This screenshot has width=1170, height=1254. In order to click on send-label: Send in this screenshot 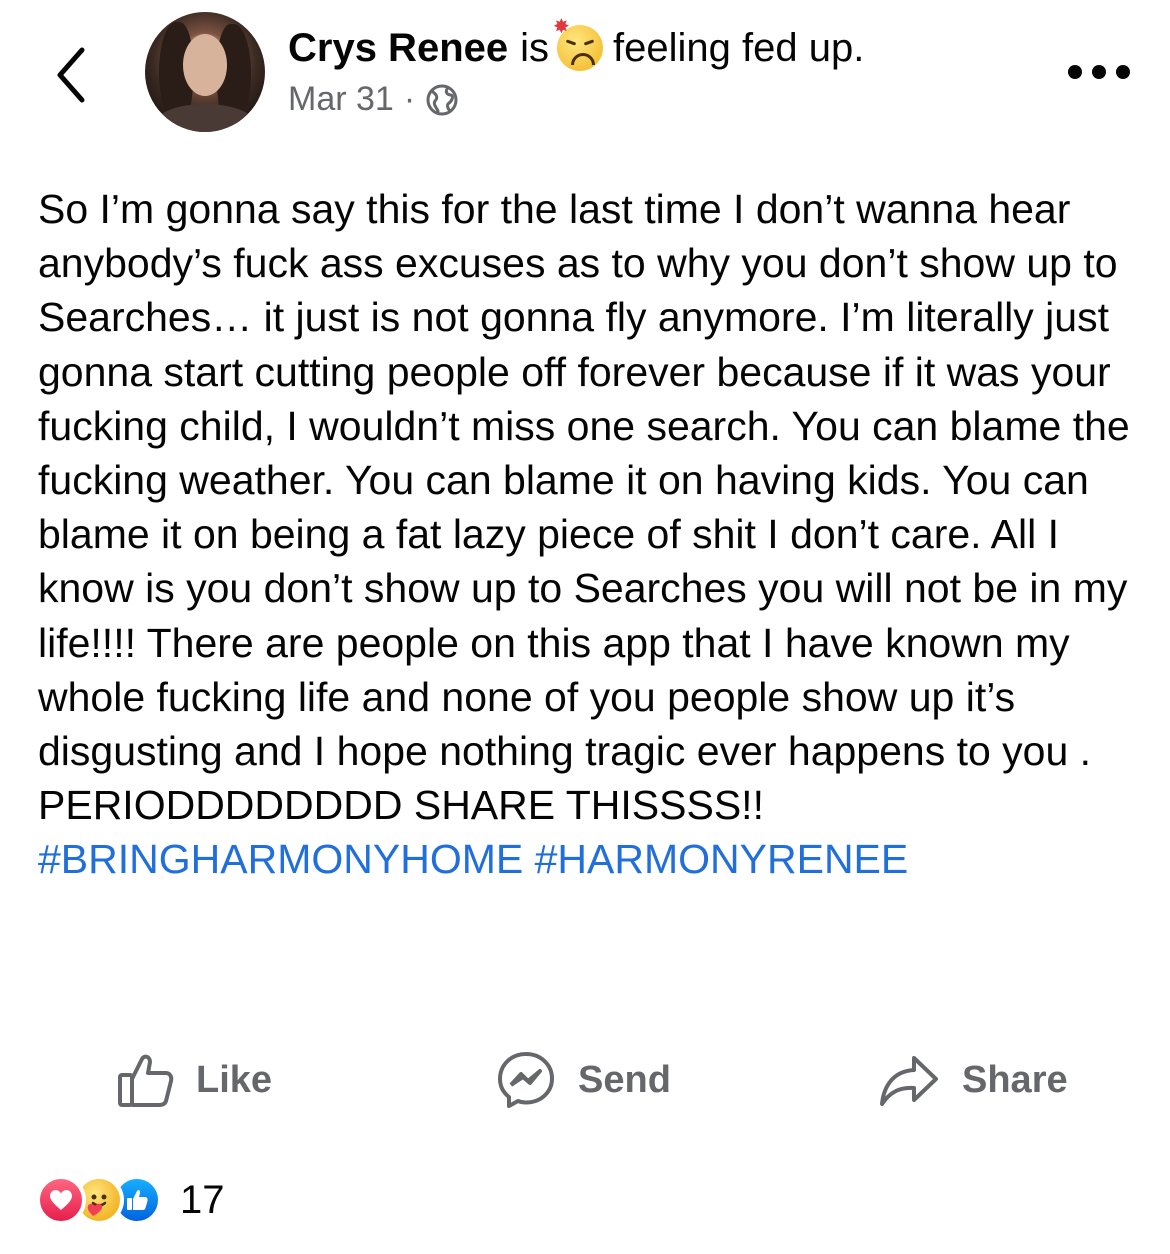, I will do `click(624, 1079)`.